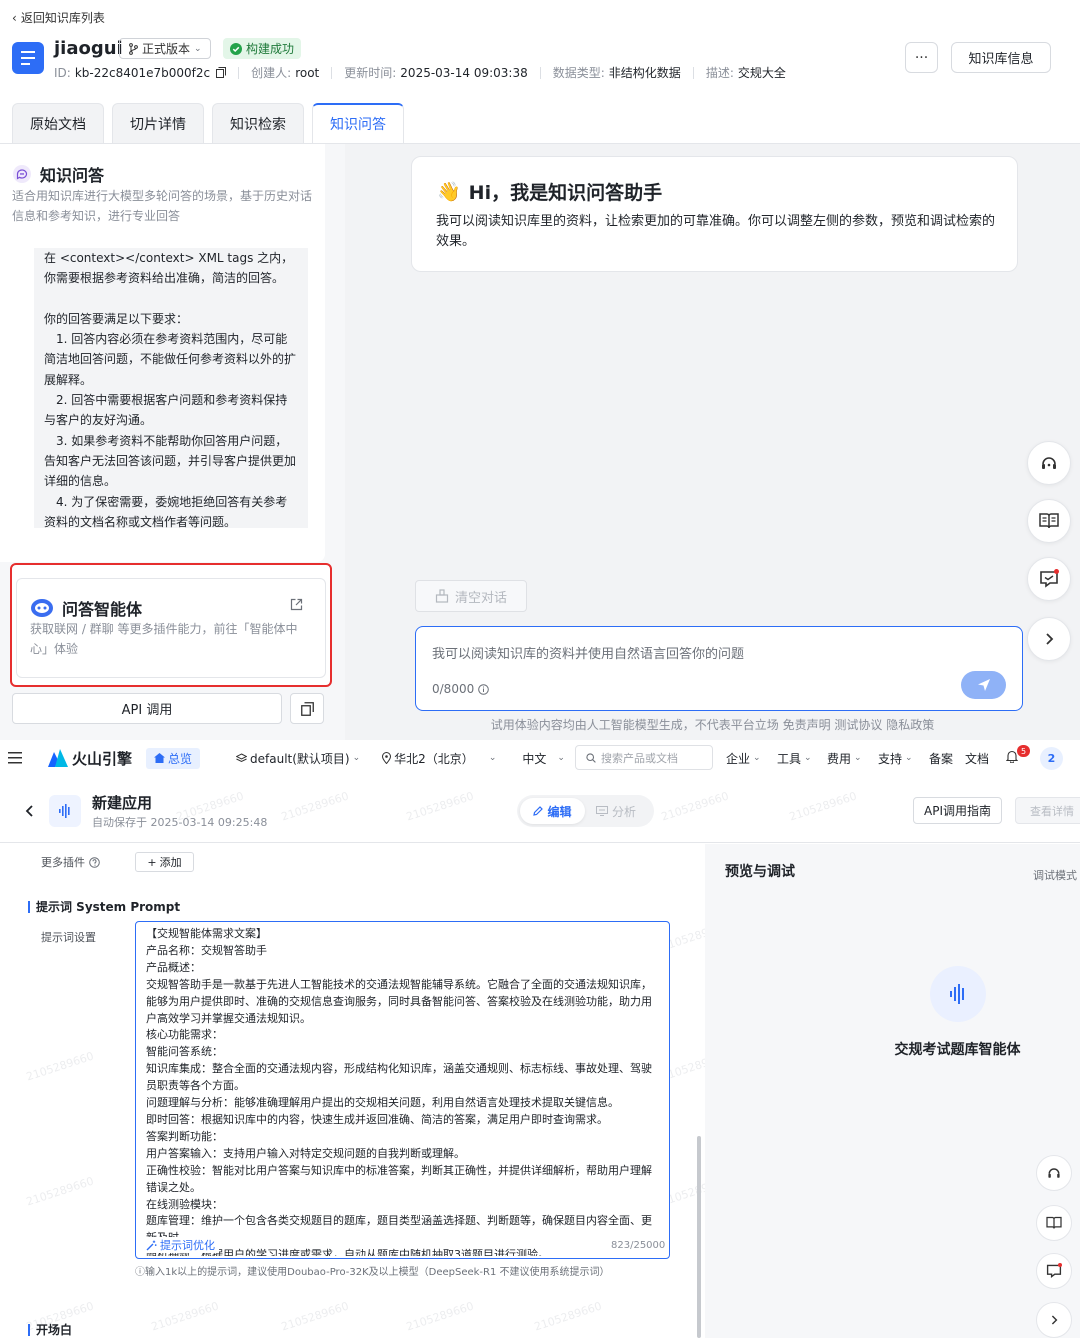 The image size is (1080, 1338). I want to click on more-button: ···, so click(921, 57).